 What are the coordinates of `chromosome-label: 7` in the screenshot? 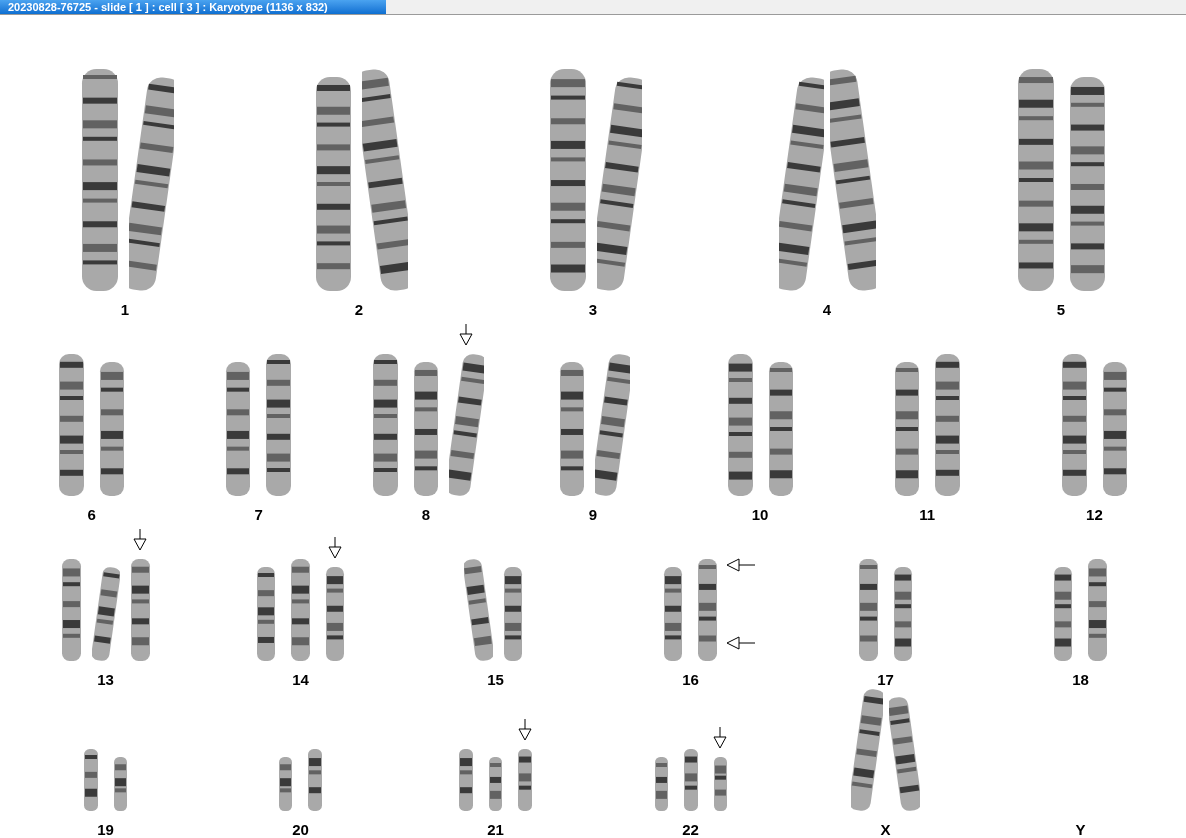 It's located at (258, 515).